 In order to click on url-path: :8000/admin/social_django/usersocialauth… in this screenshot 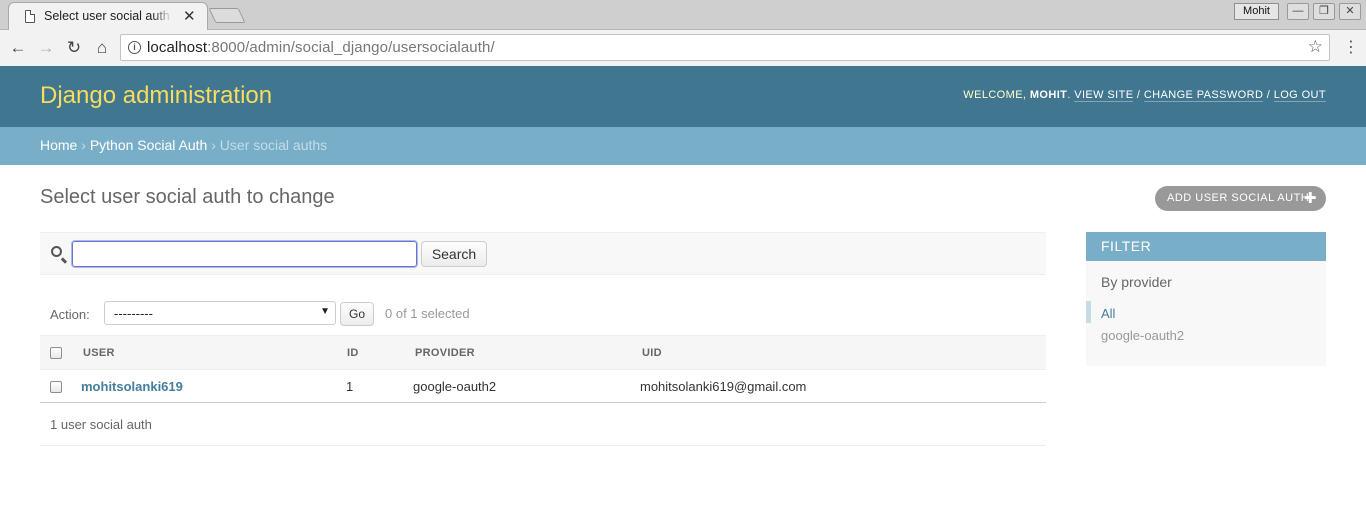, I will do `click(351, 47)`.